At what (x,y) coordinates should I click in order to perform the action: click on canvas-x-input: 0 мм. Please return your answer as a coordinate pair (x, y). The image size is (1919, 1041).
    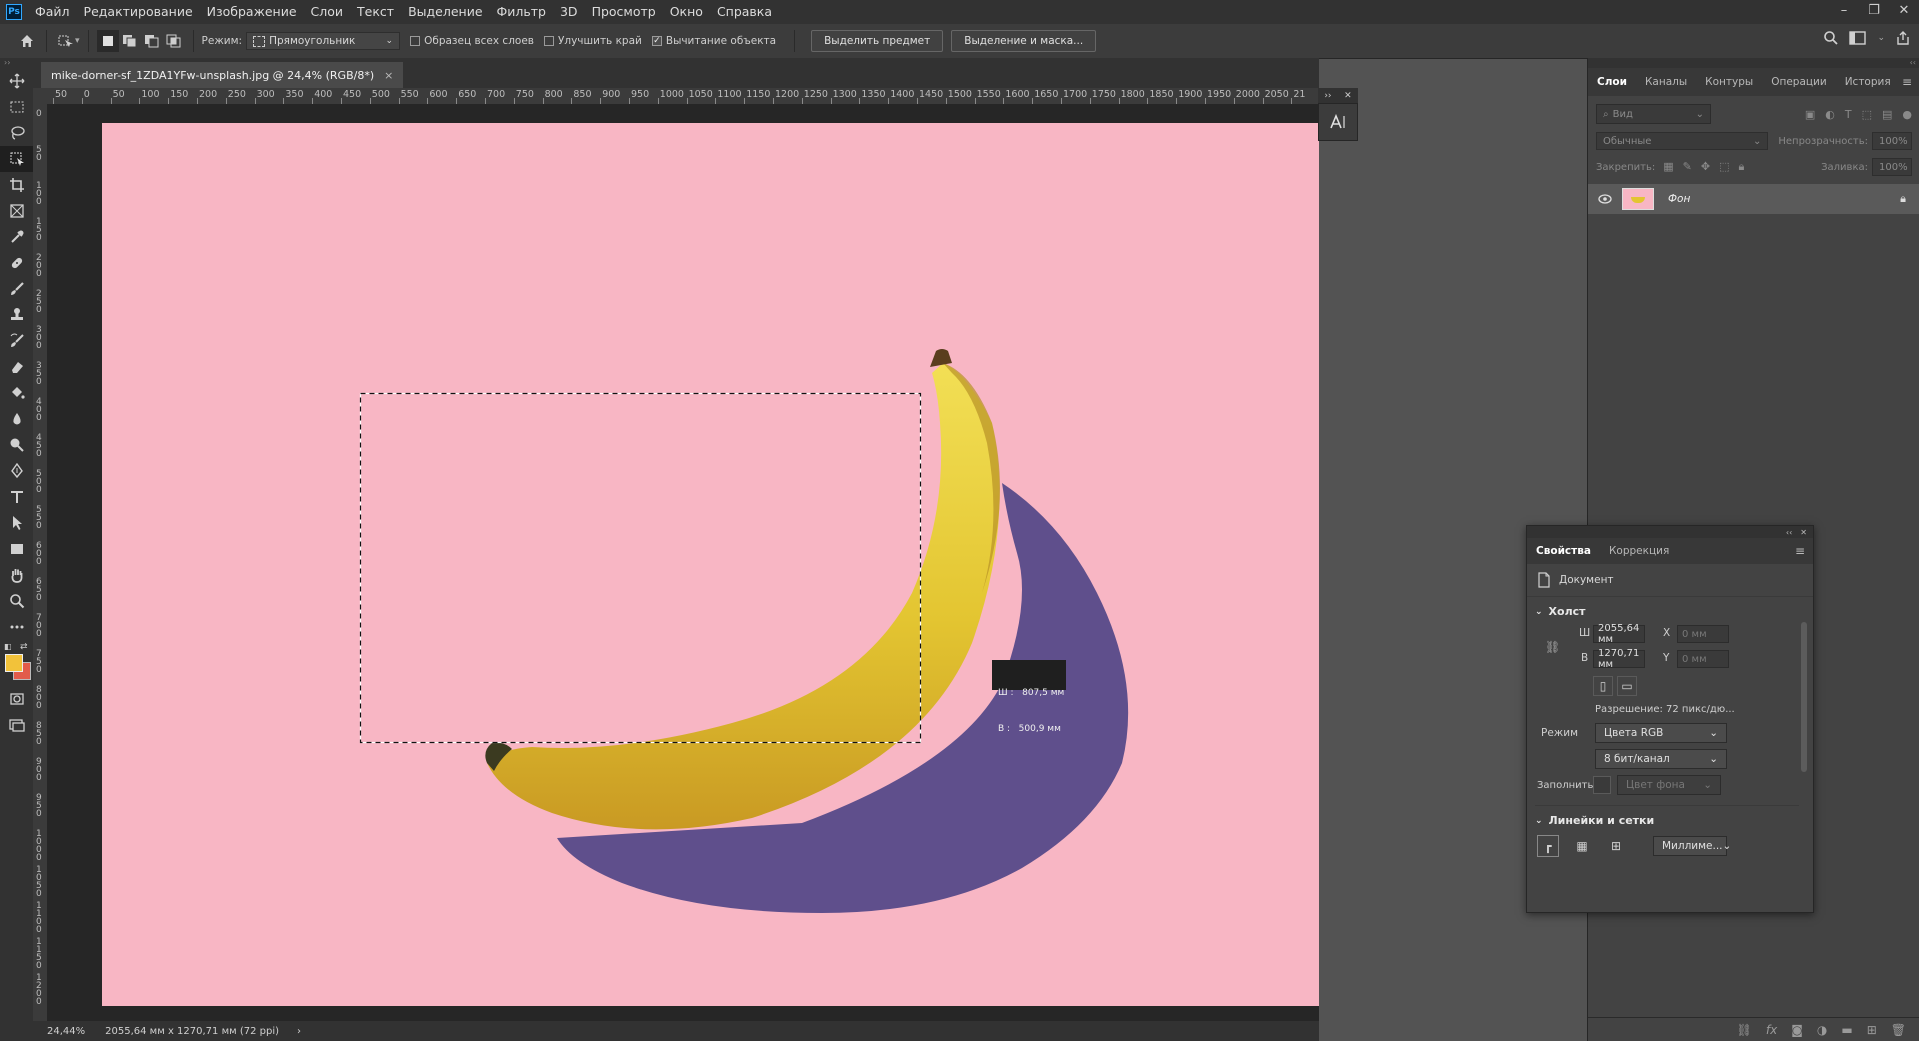
    Looking at the image, I should click on (1703, 634).